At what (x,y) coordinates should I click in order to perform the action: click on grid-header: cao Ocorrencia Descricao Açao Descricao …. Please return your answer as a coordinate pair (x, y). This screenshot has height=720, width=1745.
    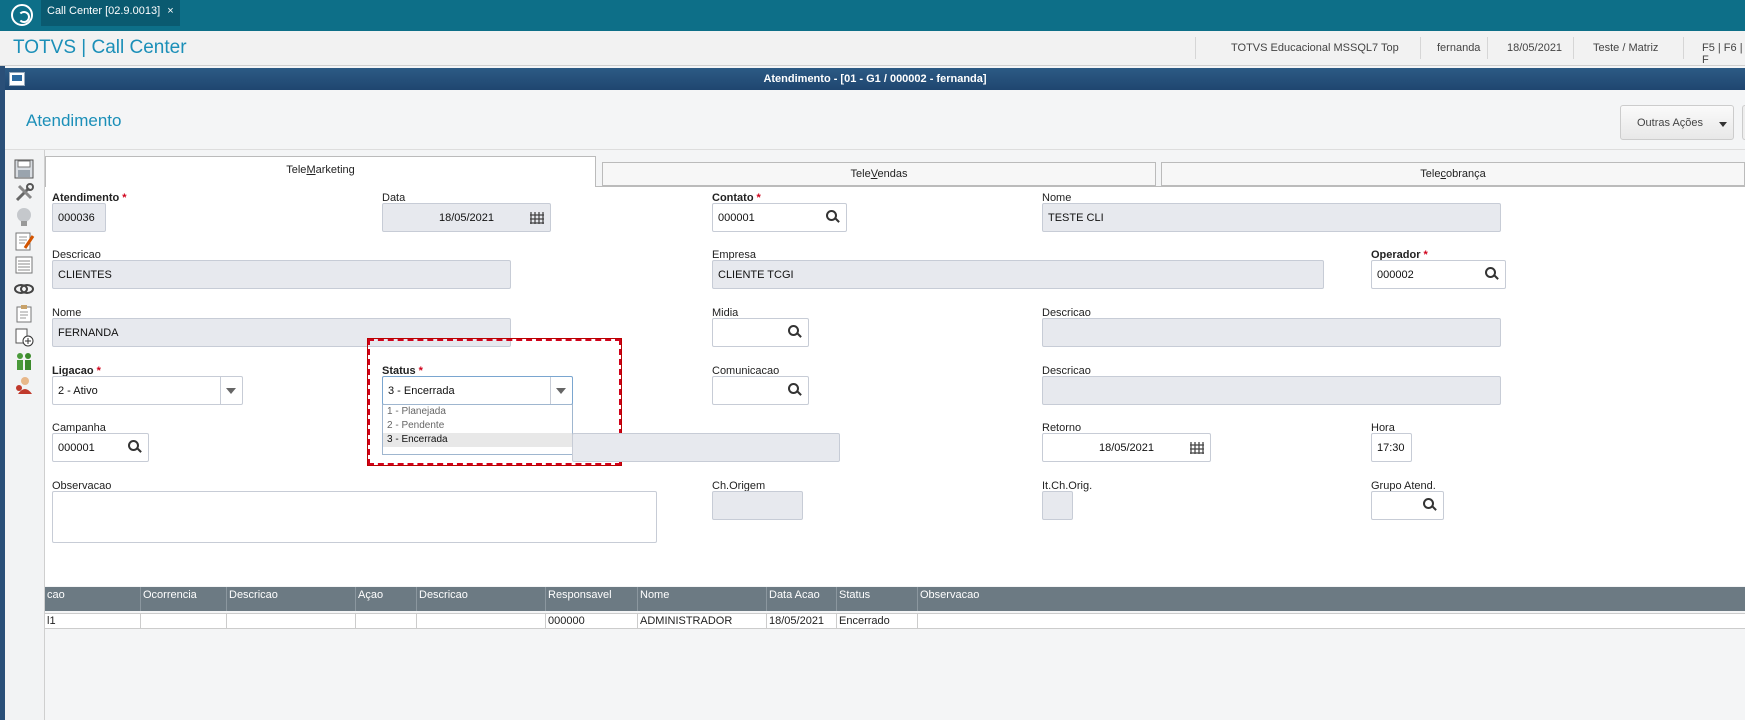
    Looking at the image, I should click on (895, 599).